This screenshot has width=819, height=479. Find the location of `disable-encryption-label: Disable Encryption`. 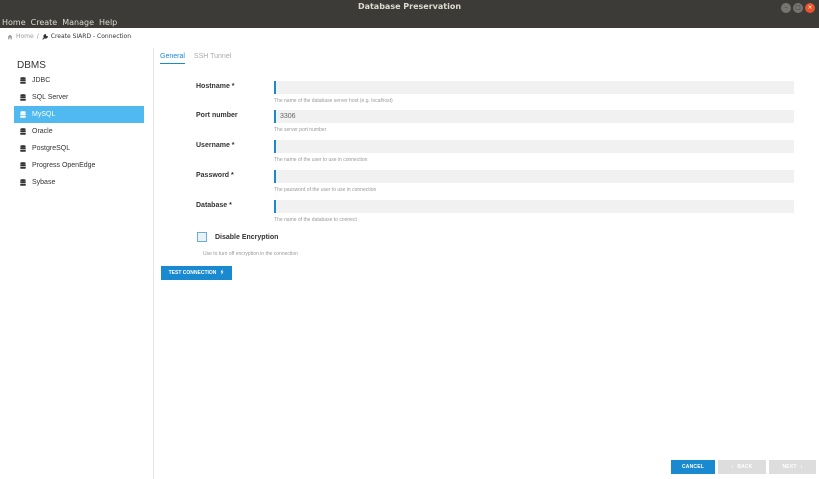

disable-encryption-label: Disable Encryption is located at coordinates (246, 237).